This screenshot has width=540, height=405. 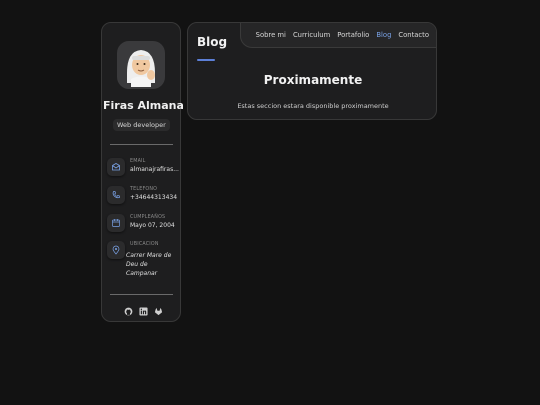 What do you see at coordinates (148, 217) in the screenshot?
I see `contact-label: CUMPLEAÑOS` at bounding box center [148, 217].